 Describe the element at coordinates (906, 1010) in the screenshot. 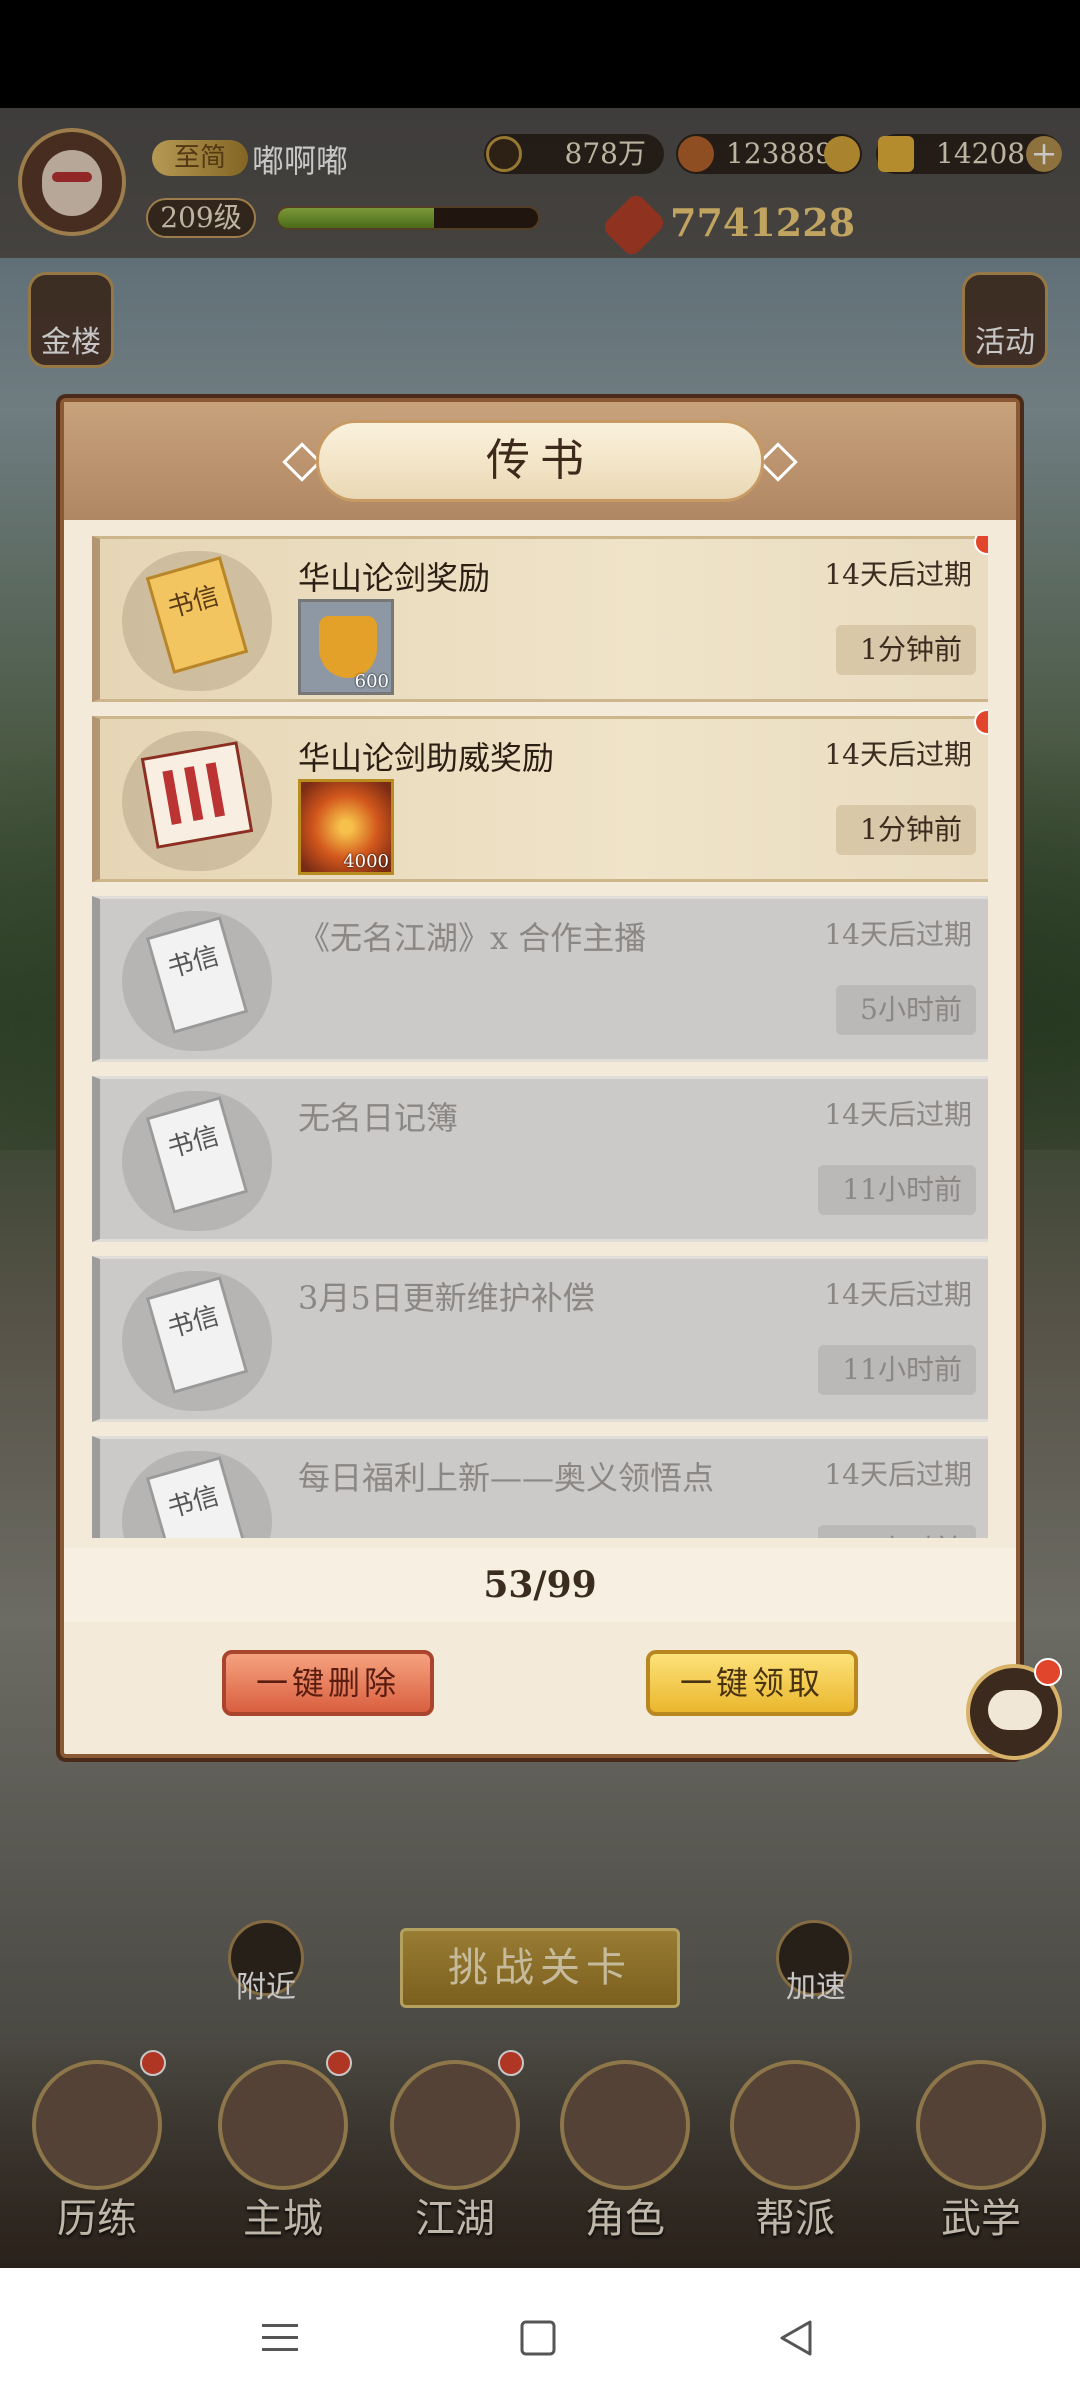

I see `mail-time: 5小时前` at that location.